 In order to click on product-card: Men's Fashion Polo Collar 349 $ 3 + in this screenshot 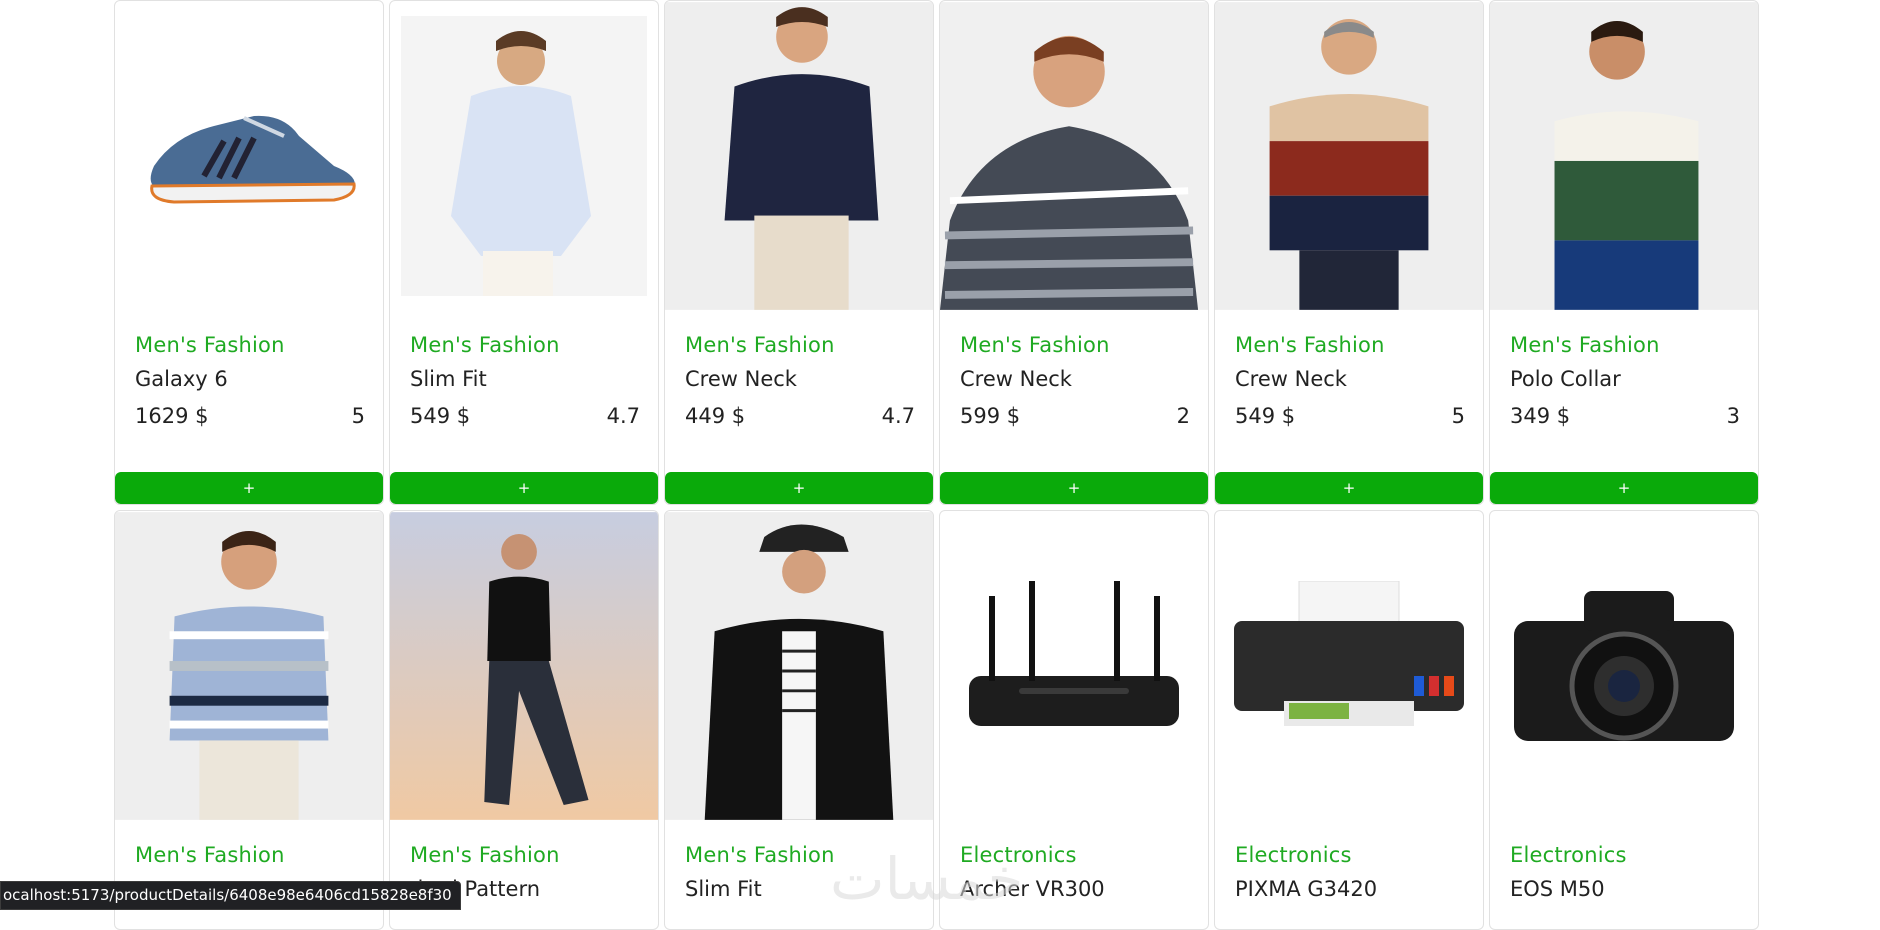, I will do `click(1624, 252)`.